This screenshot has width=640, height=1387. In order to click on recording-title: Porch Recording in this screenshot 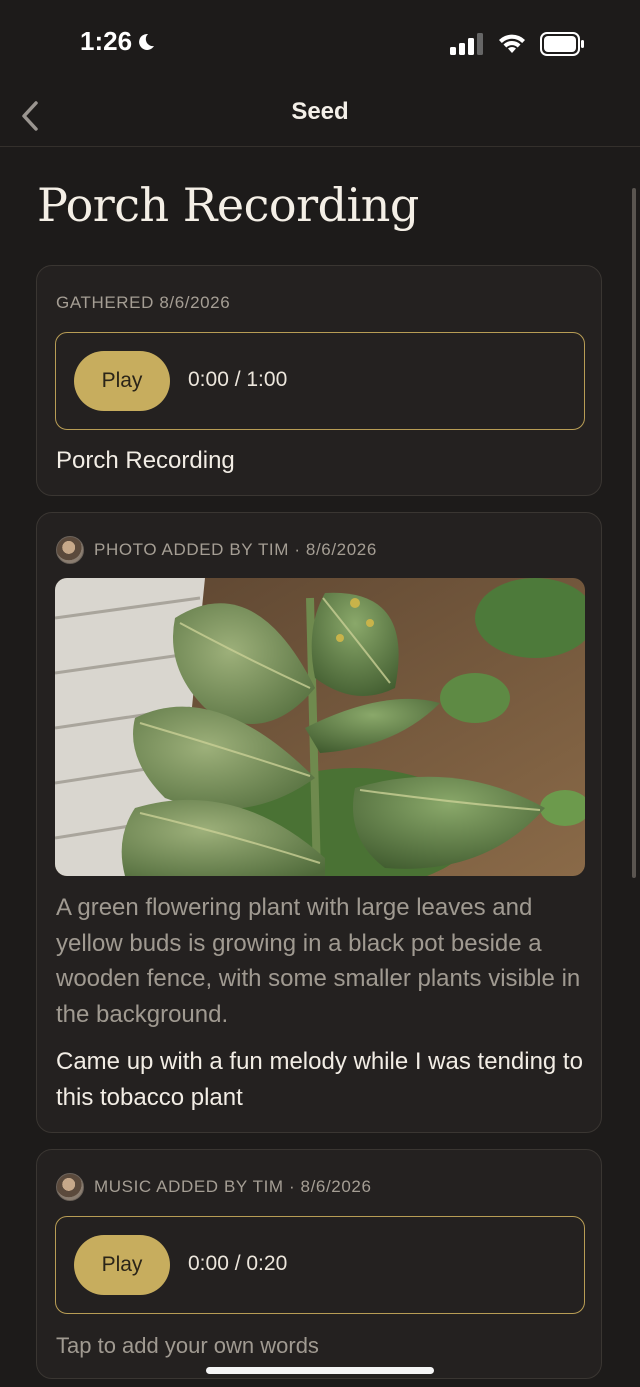, I will do `click(145, 460)`.